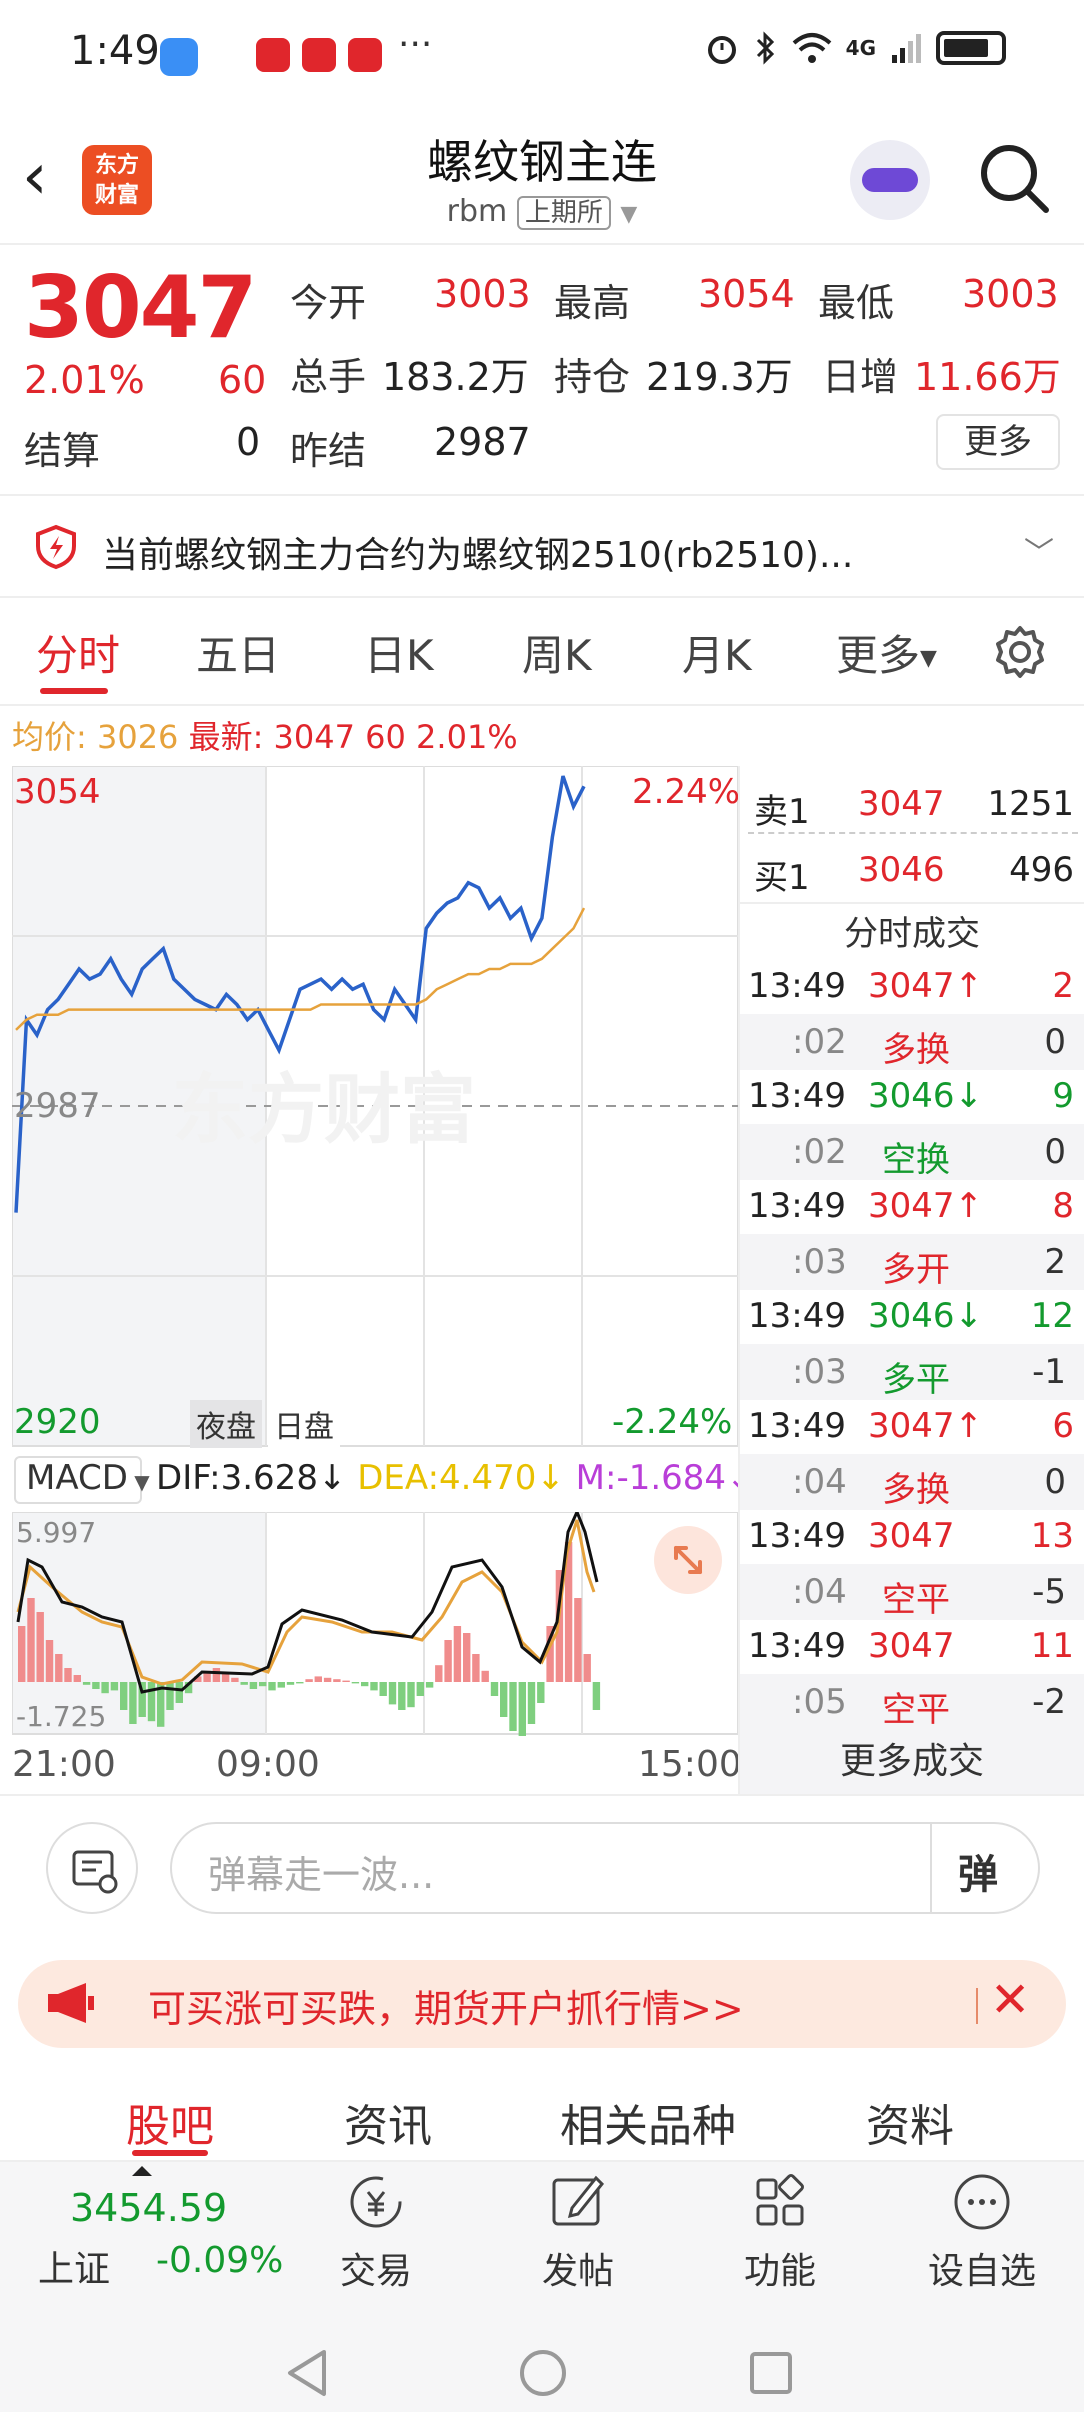  Describe the element at coordinates (648, 2122) in the screenshot. I see `tab-related: 相关品种` at that location.